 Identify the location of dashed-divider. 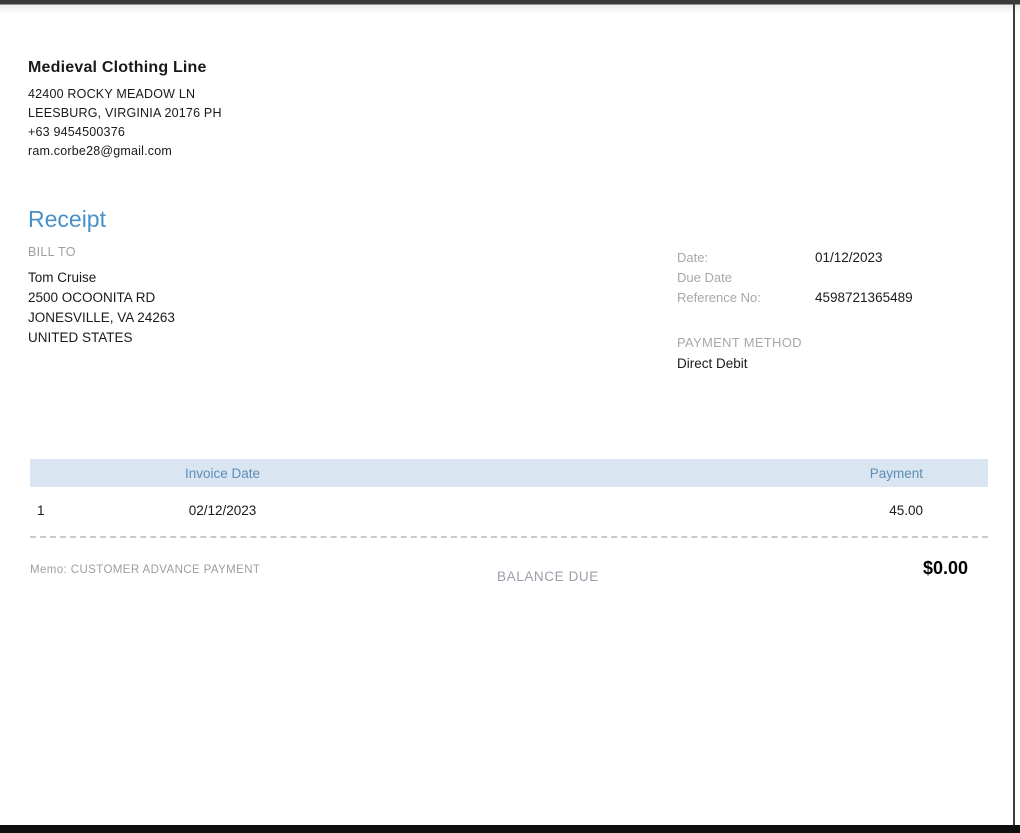
(509, 537).